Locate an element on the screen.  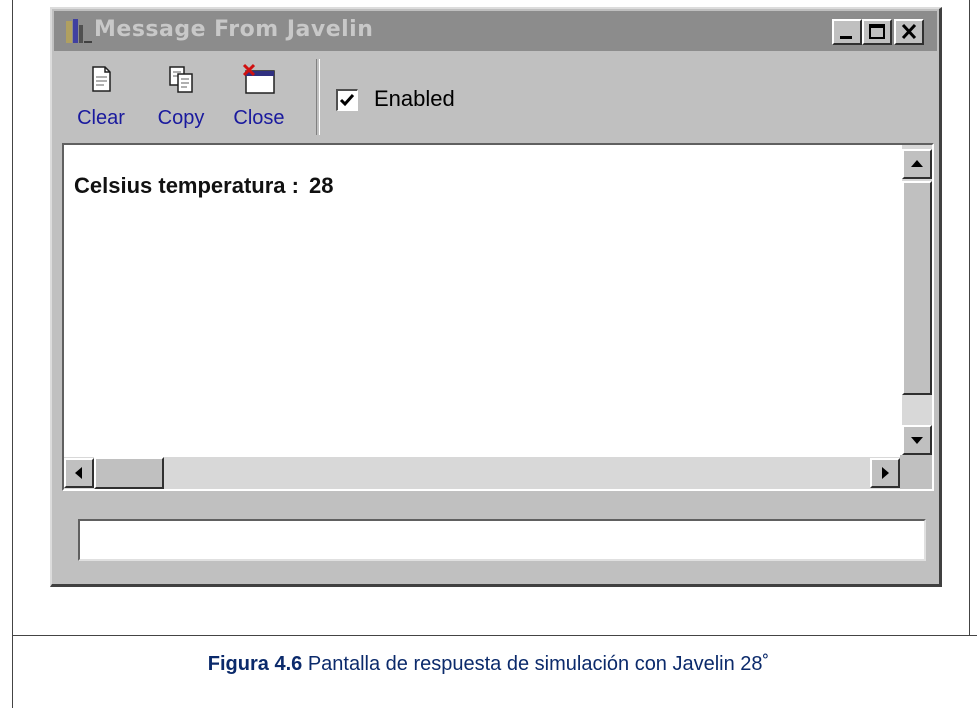
maximize-icon is located at coordinates (877, 31).